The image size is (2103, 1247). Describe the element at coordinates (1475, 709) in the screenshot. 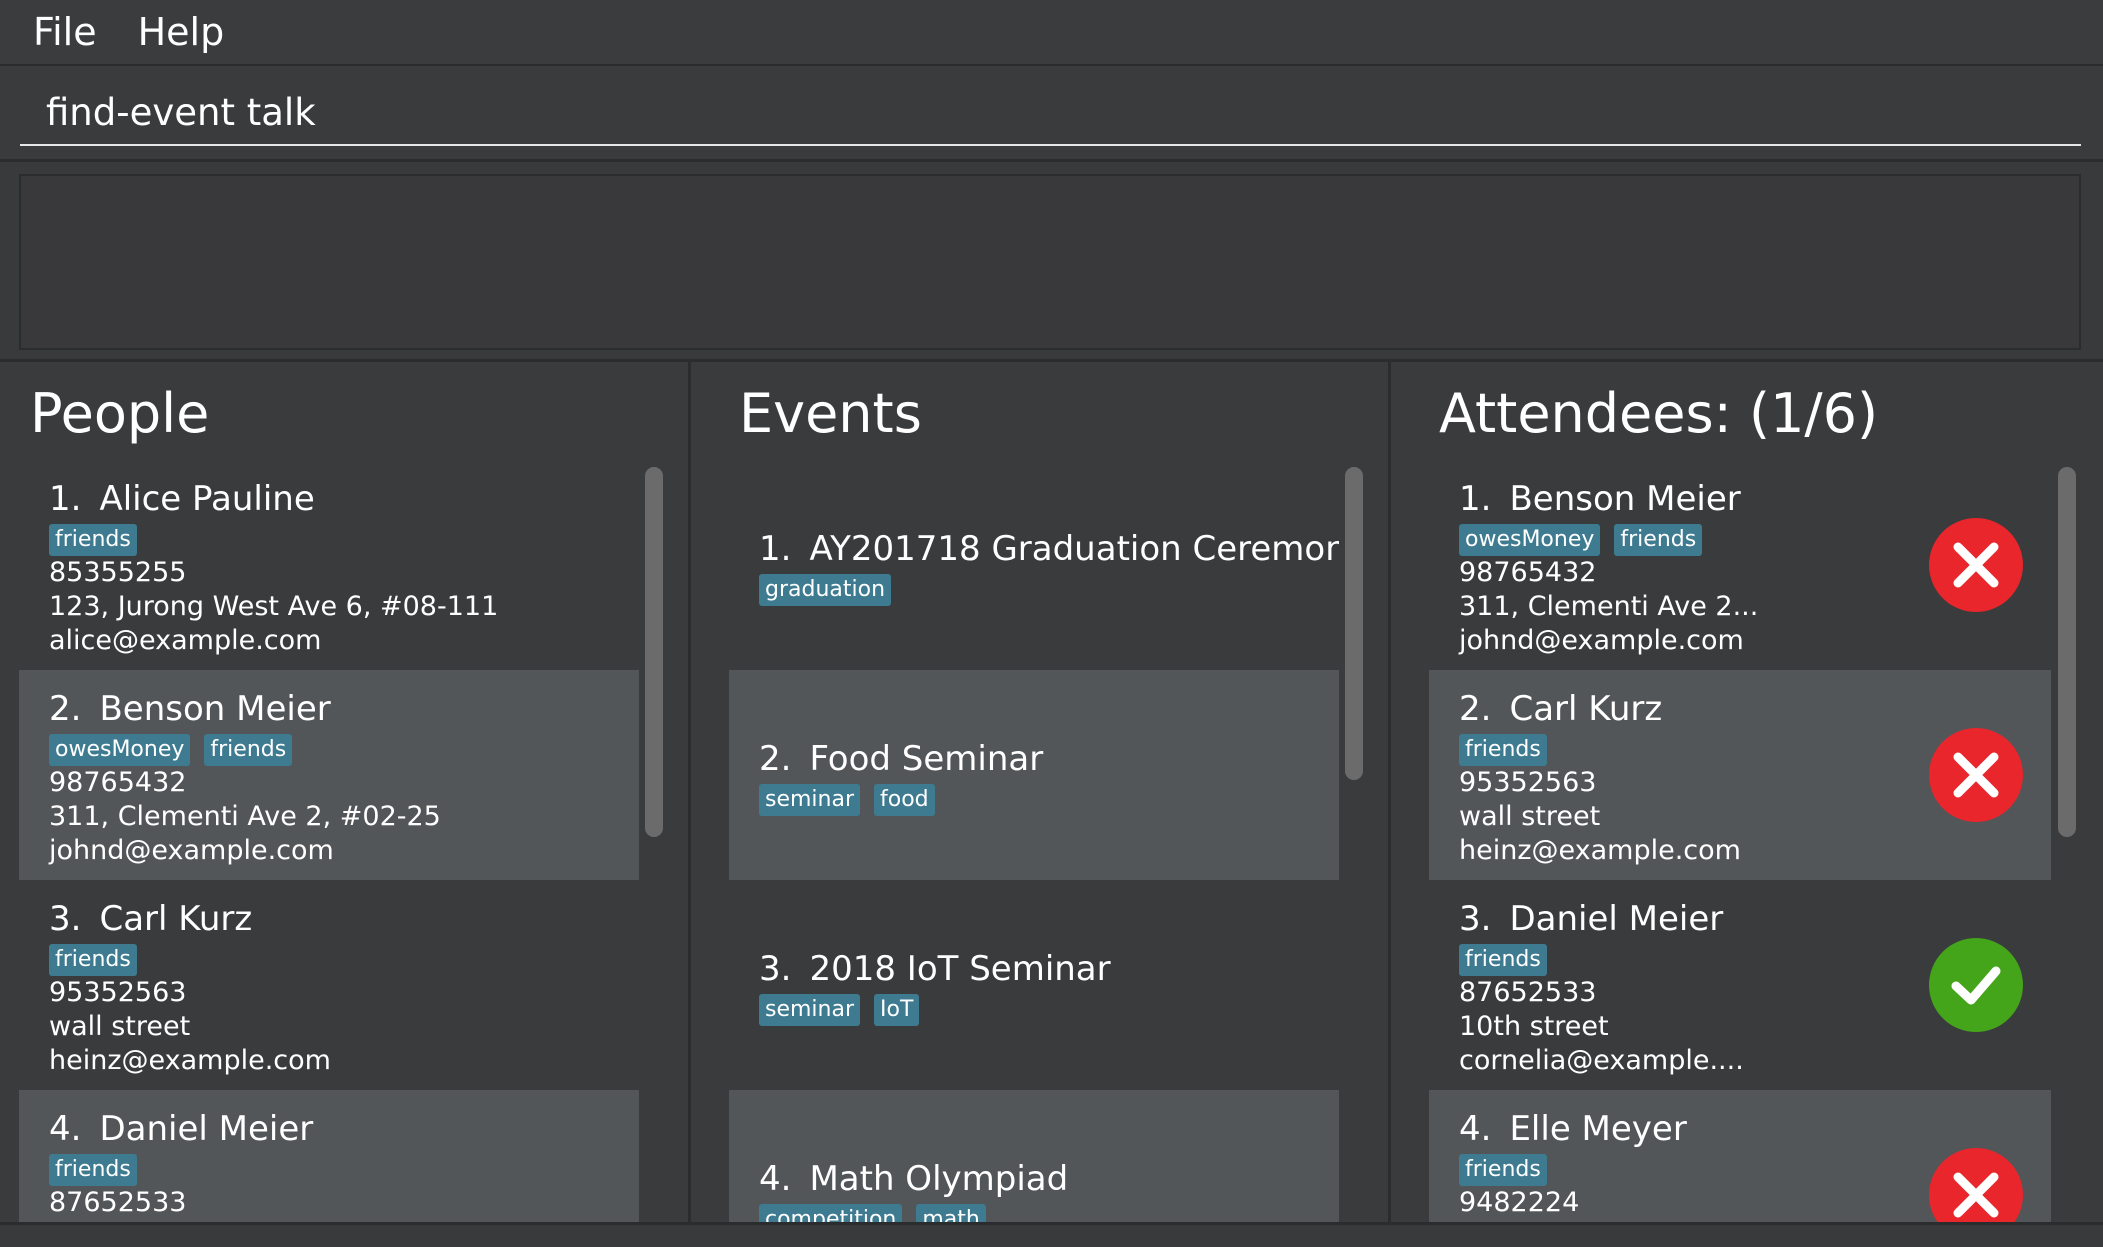

I see `attendees-index: 2.` at that location.